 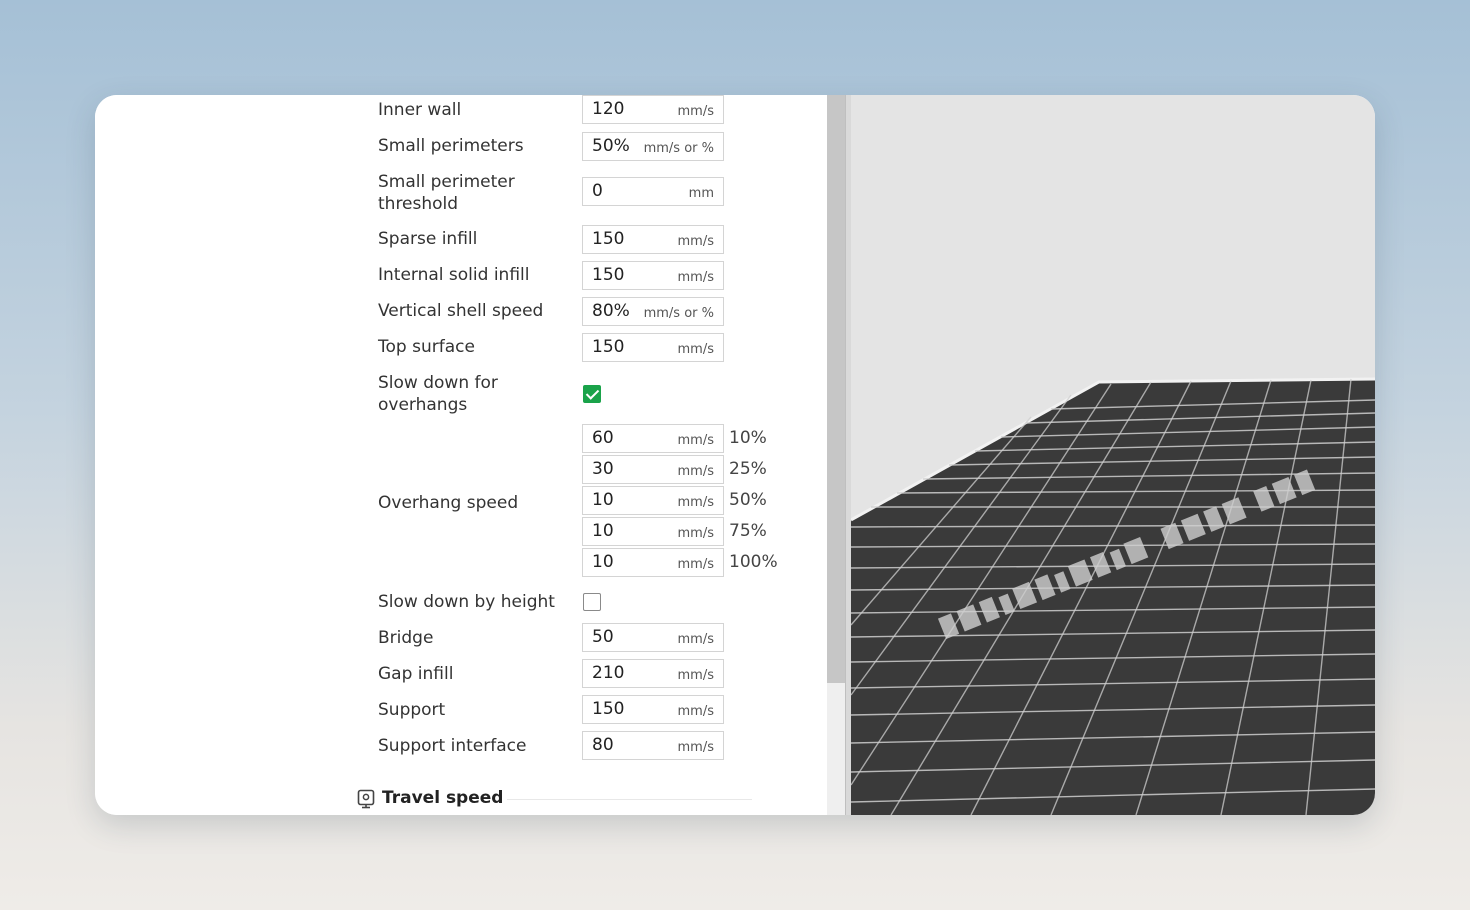 What do you see at coordinates (461, 311) in the screenshot?
I see `setting-label: Vertical shell speed` at bounding box center [461, 311].